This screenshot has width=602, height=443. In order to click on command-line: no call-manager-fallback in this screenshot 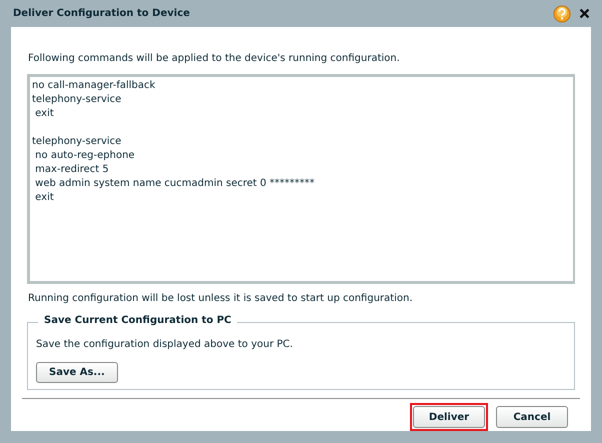, I will do `click(94, 86)`.